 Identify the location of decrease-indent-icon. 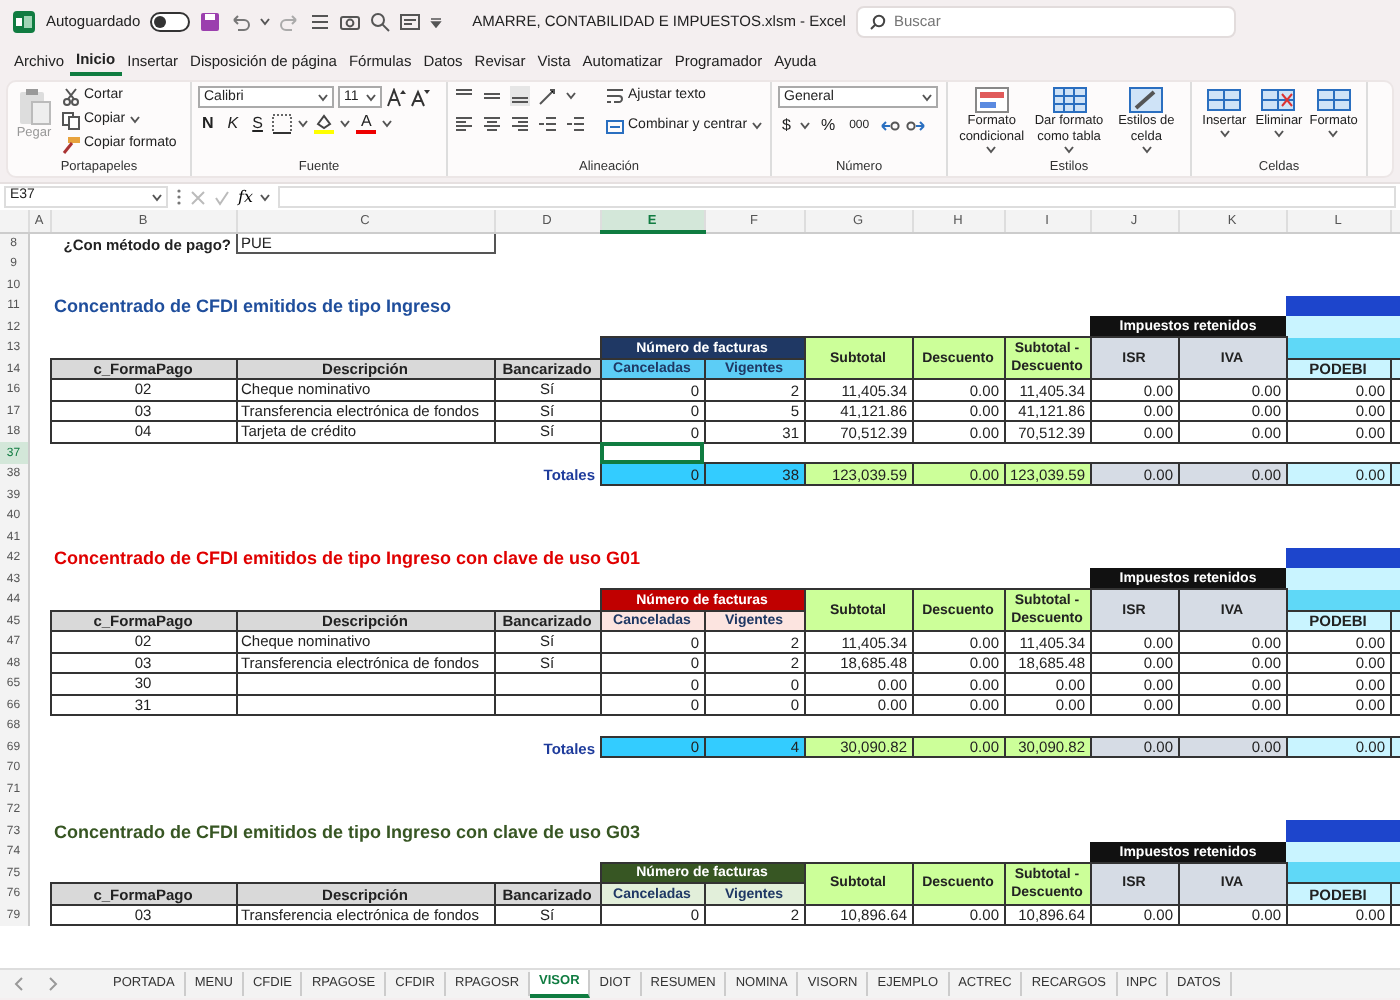
(548, 124).